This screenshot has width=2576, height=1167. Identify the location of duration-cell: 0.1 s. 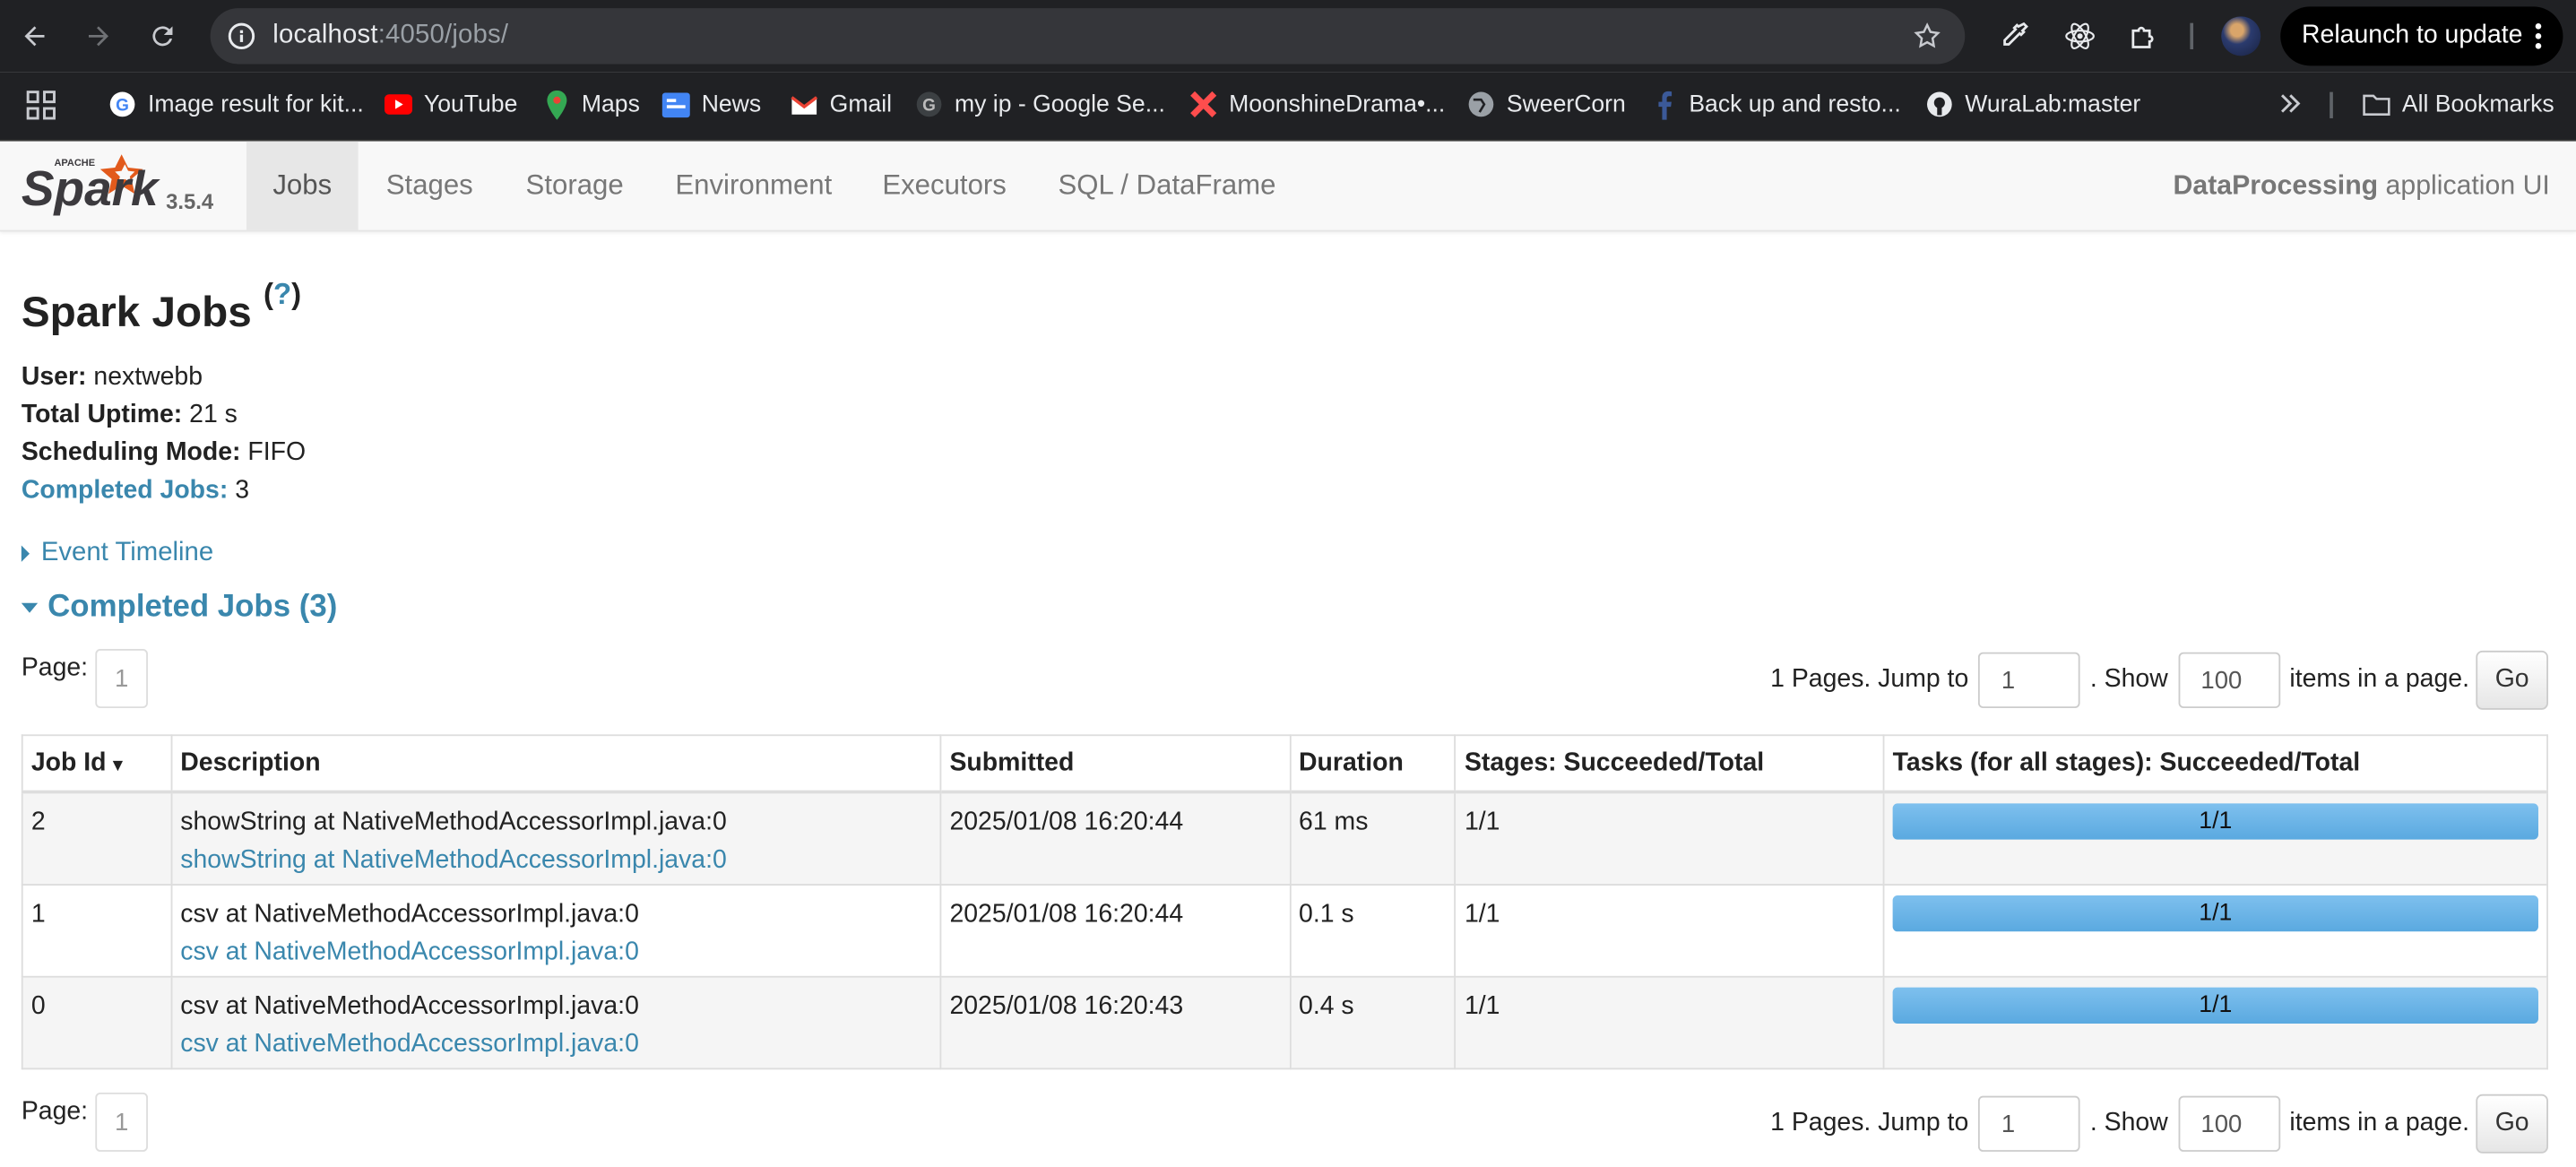
(1373, 931).